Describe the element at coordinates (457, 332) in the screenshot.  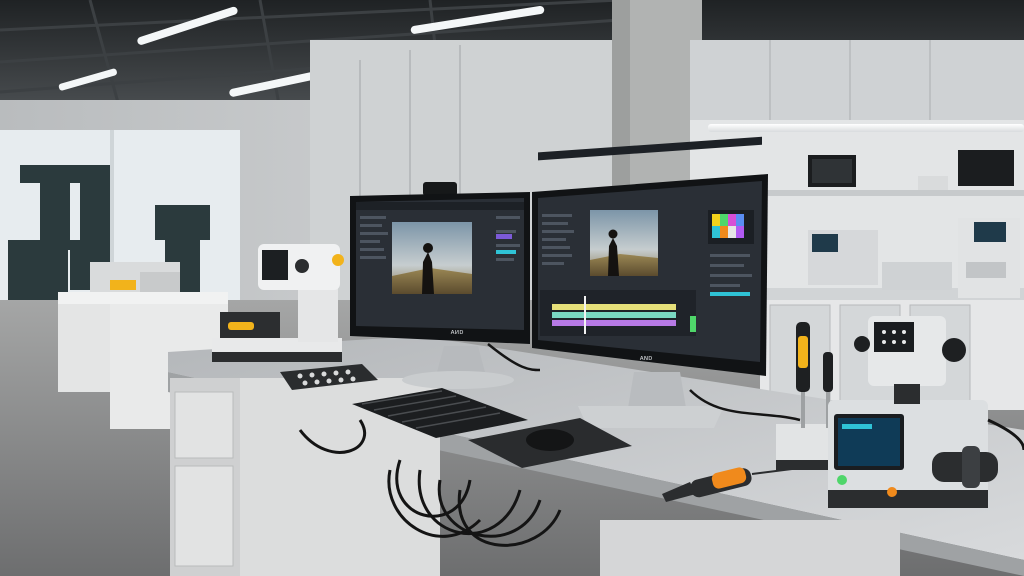
I see `left-monitor-badge: ᴀᴎᴅ` at that location.